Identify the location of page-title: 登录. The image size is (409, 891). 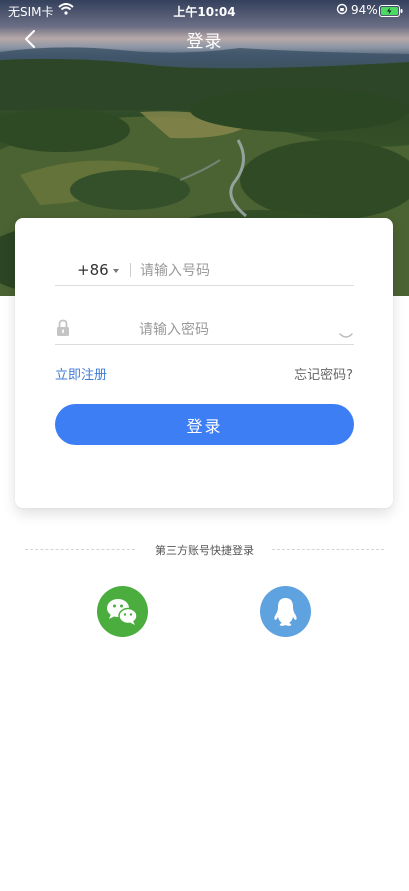
(204, 42).